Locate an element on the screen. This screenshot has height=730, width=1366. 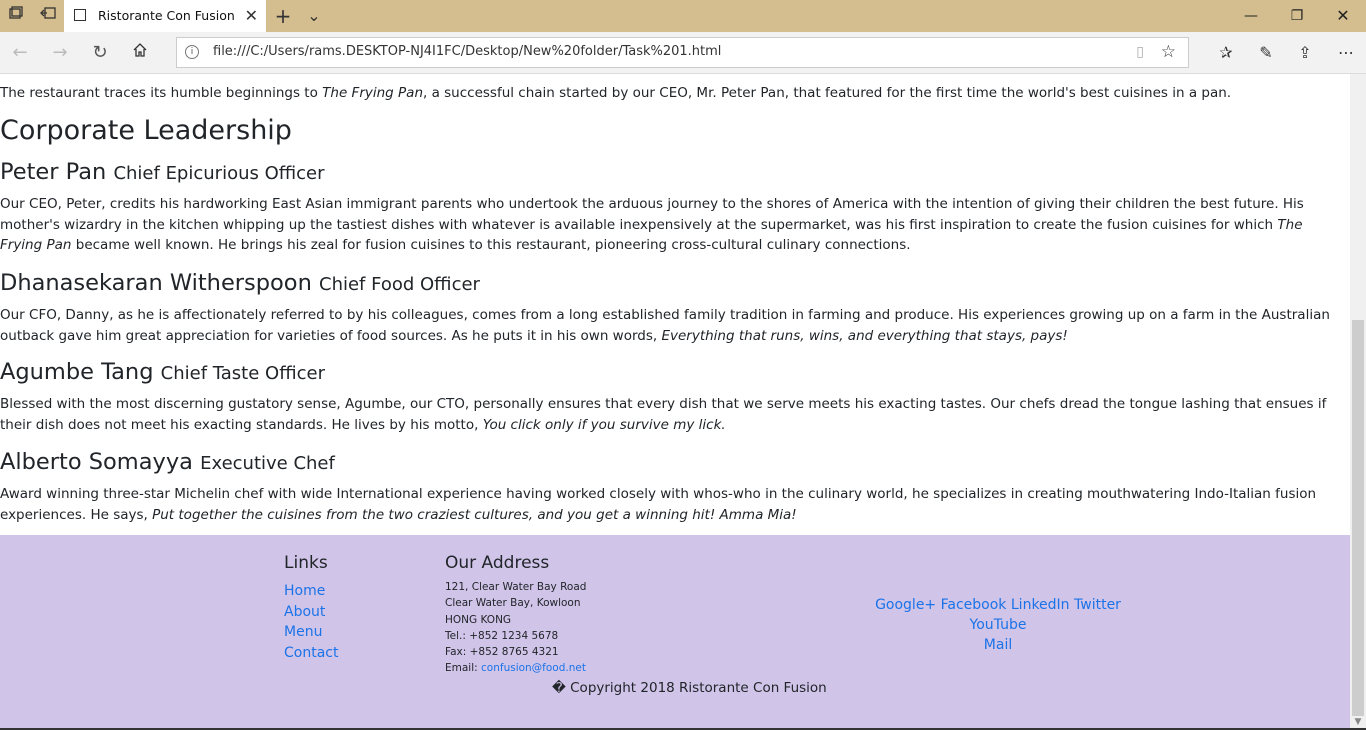
leader-role: Chief Food Officer is located at coordinates (399, 284).